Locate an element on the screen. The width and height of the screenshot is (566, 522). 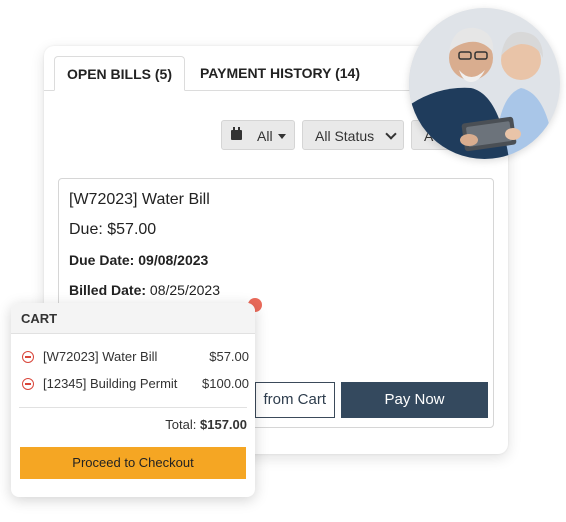
cart-item: [12345] Building Permit $100.00 is located at coordinates (134, 384).